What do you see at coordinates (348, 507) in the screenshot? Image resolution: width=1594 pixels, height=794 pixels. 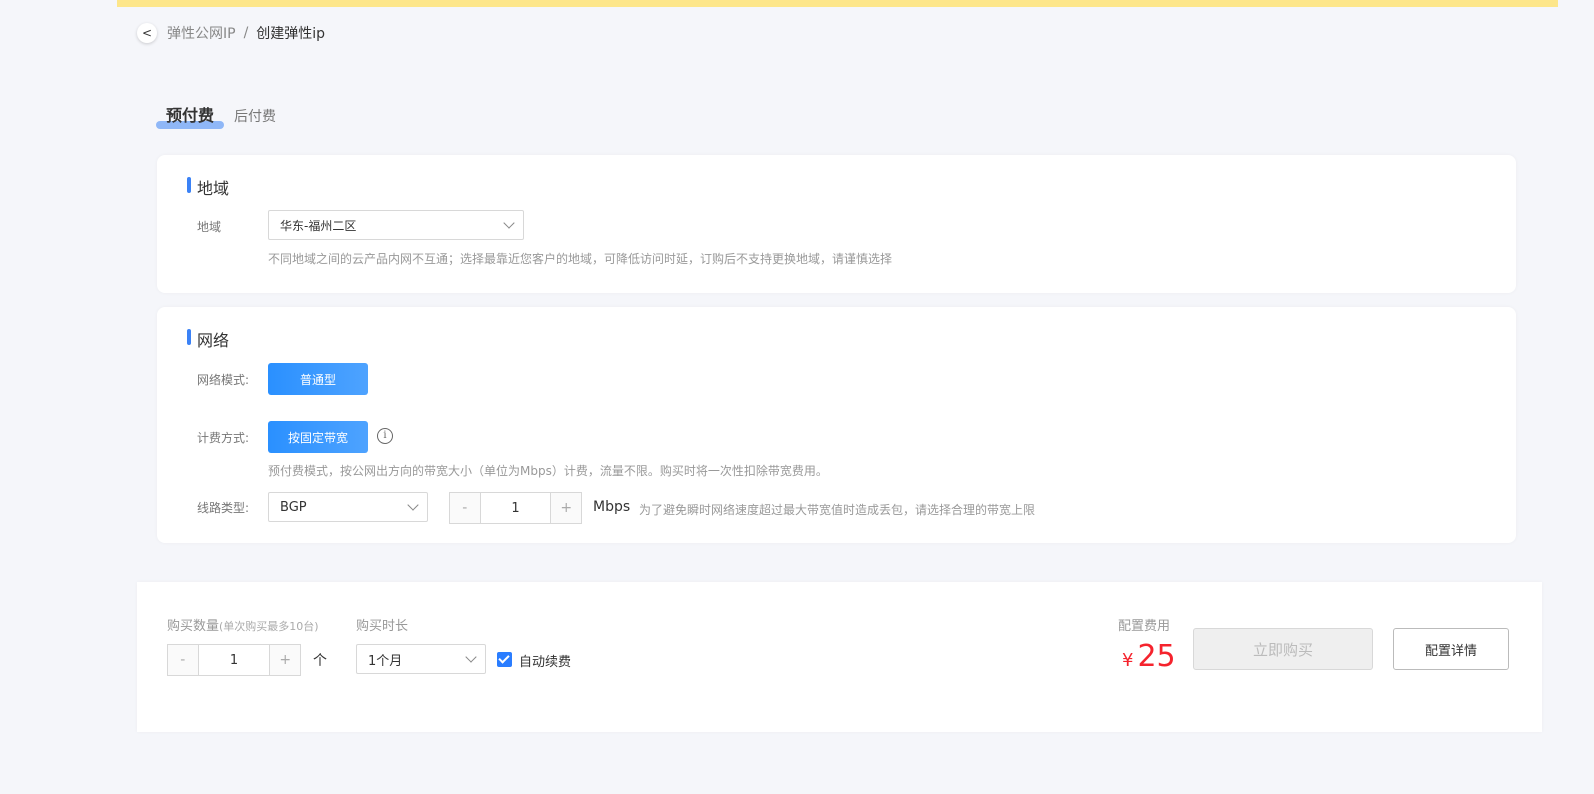 I see `line-type-select: BGP` at bounding box center [348, 507].